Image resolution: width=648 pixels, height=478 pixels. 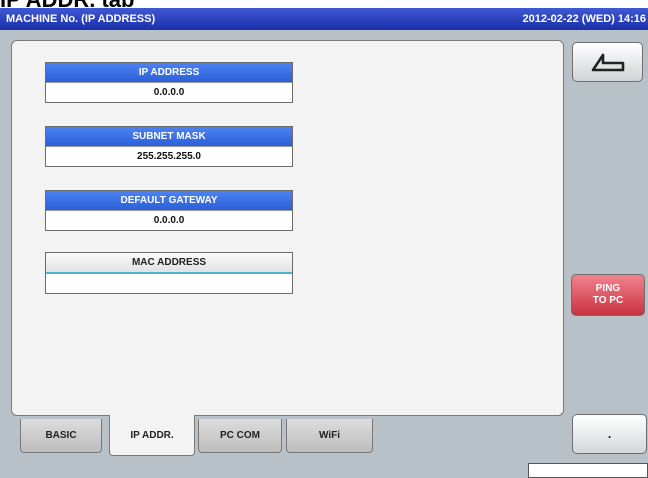 What do you see at coordinates (169, 220) in the screenshot?
I see `default-gateway-value: 0.0.0.0` at bounding box center [169, 220].